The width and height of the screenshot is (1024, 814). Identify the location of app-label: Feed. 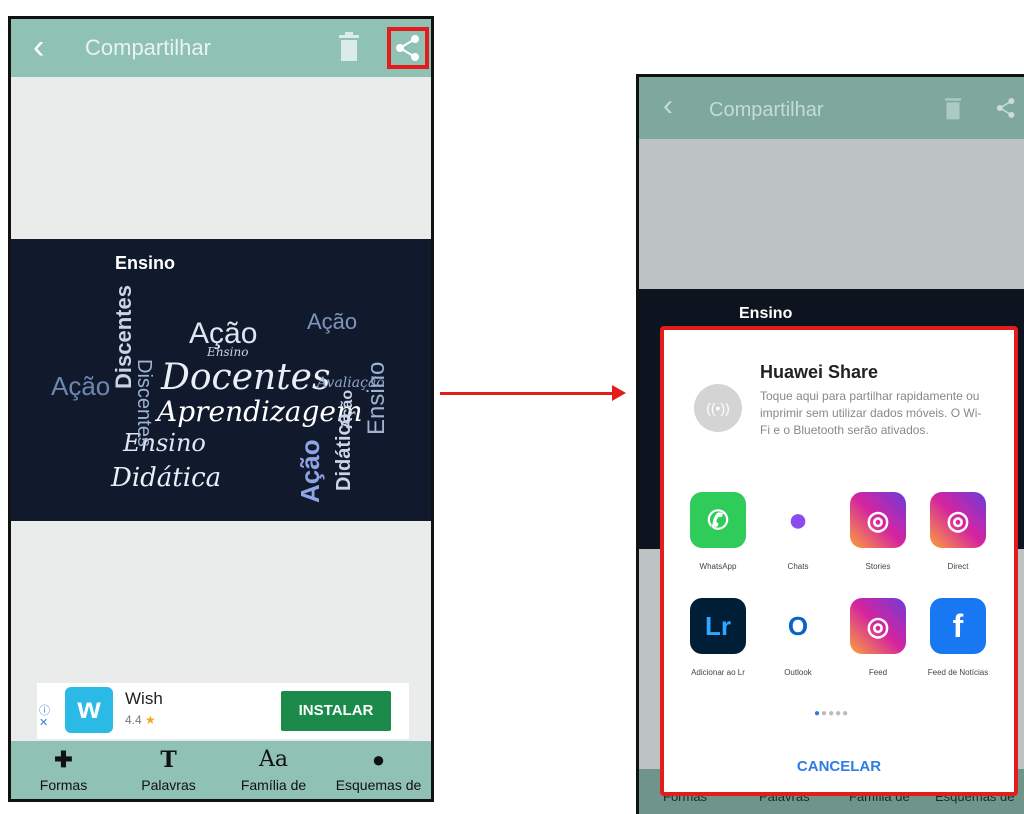
(878, 672).